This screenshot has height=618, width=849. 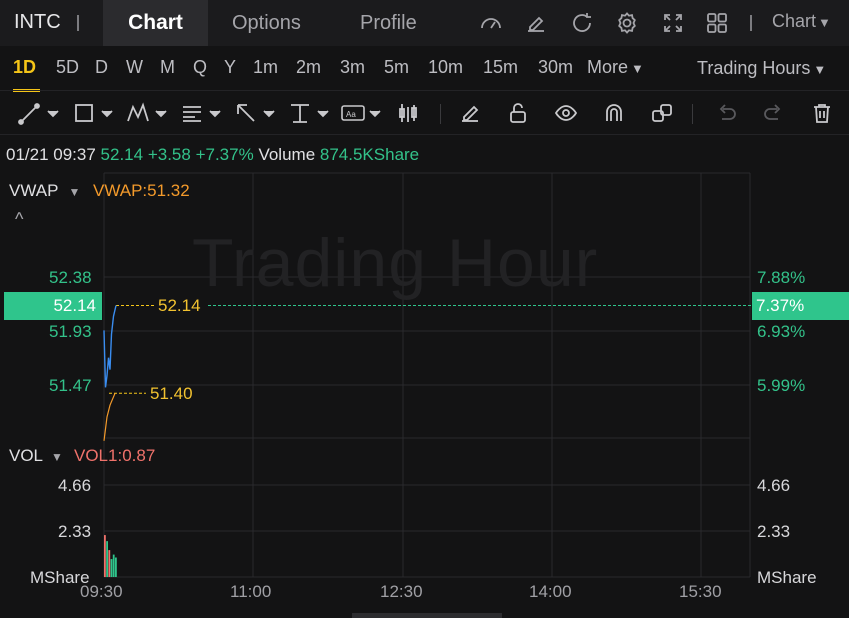 What do you see at coordinates (700, 591) in the screenshot?
I see `time-axis-label: 15:30` at bounding box center [700, 591].